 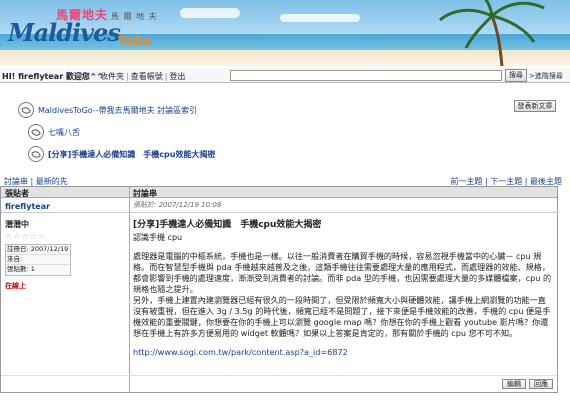 What do you see at coordinates (16, 181) in the screenshot?
I see `thread-link: 討論串` at bounding box center [16, 181].